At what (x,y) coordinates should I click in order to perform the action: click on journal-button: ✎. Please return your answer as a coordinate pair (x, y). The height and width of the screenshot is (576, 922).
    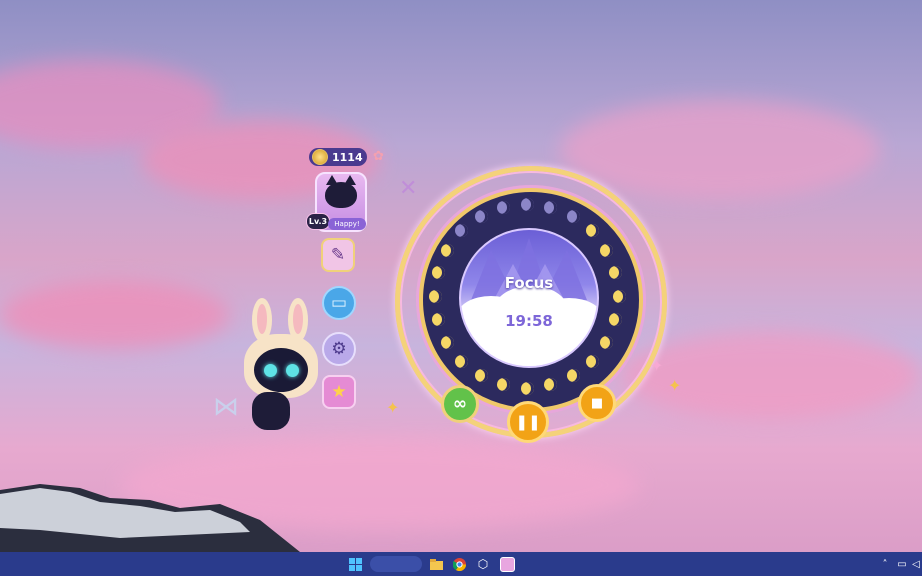
    Looking at the image, I should click on (338, 255).